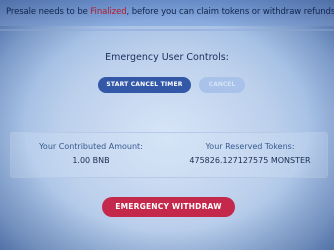 The width and height of the screenshot is (334, 250). I want to click on contributed-value: 1.00 BNB, so click(91, 160).